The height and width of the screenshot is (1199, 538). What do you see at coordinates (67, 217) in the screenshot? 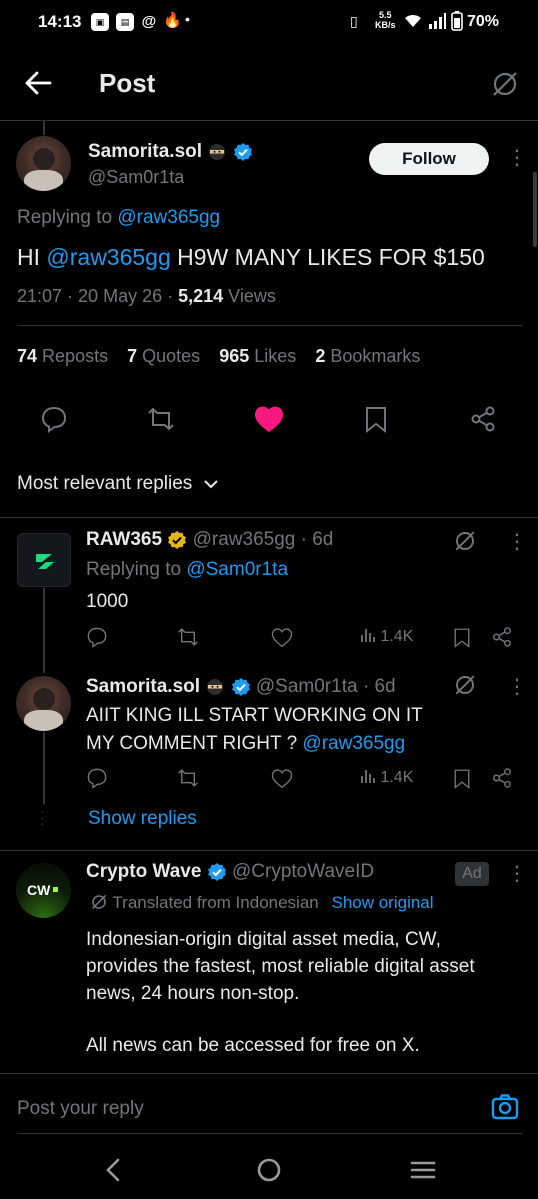
I see `replying-prefix: Replying to` at bounding box center [67, 217].